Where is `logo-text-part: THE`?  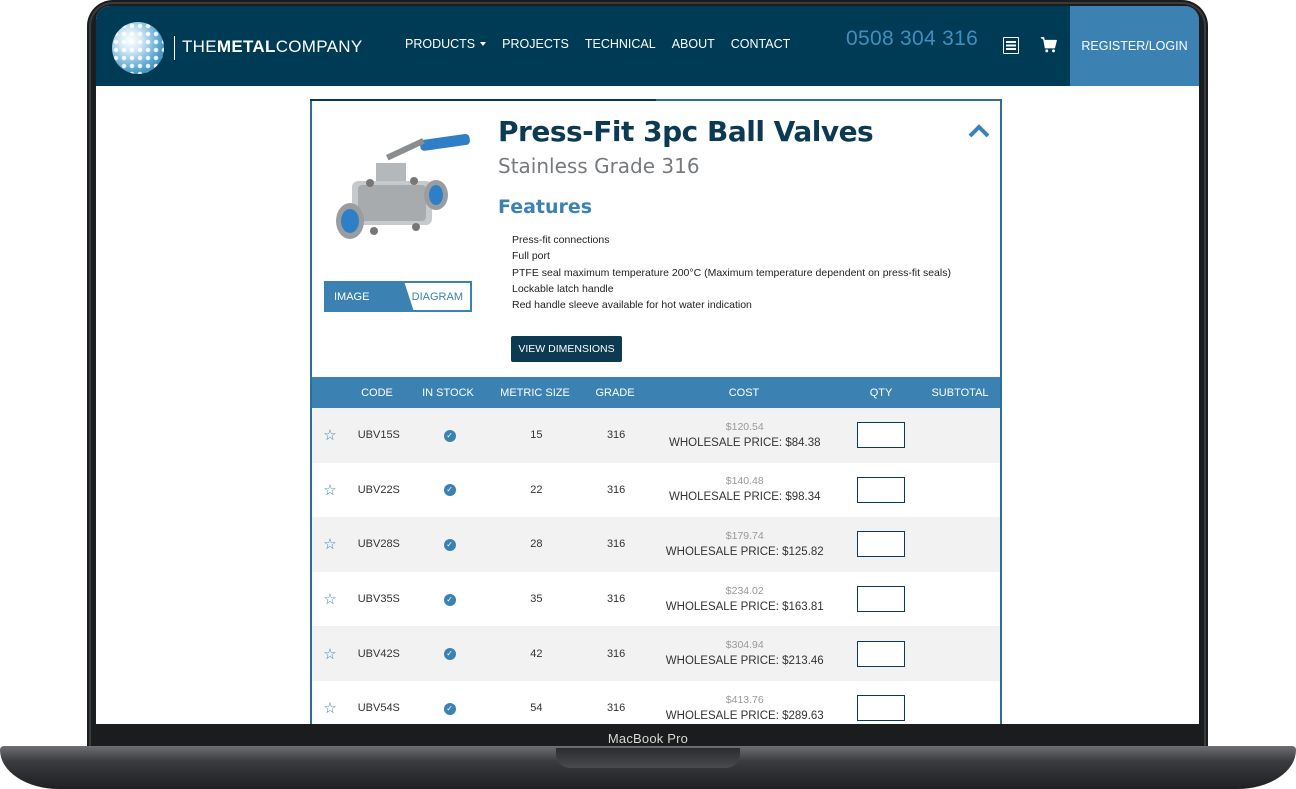
logo-text-part: THE is located at coordinates (199, 46).